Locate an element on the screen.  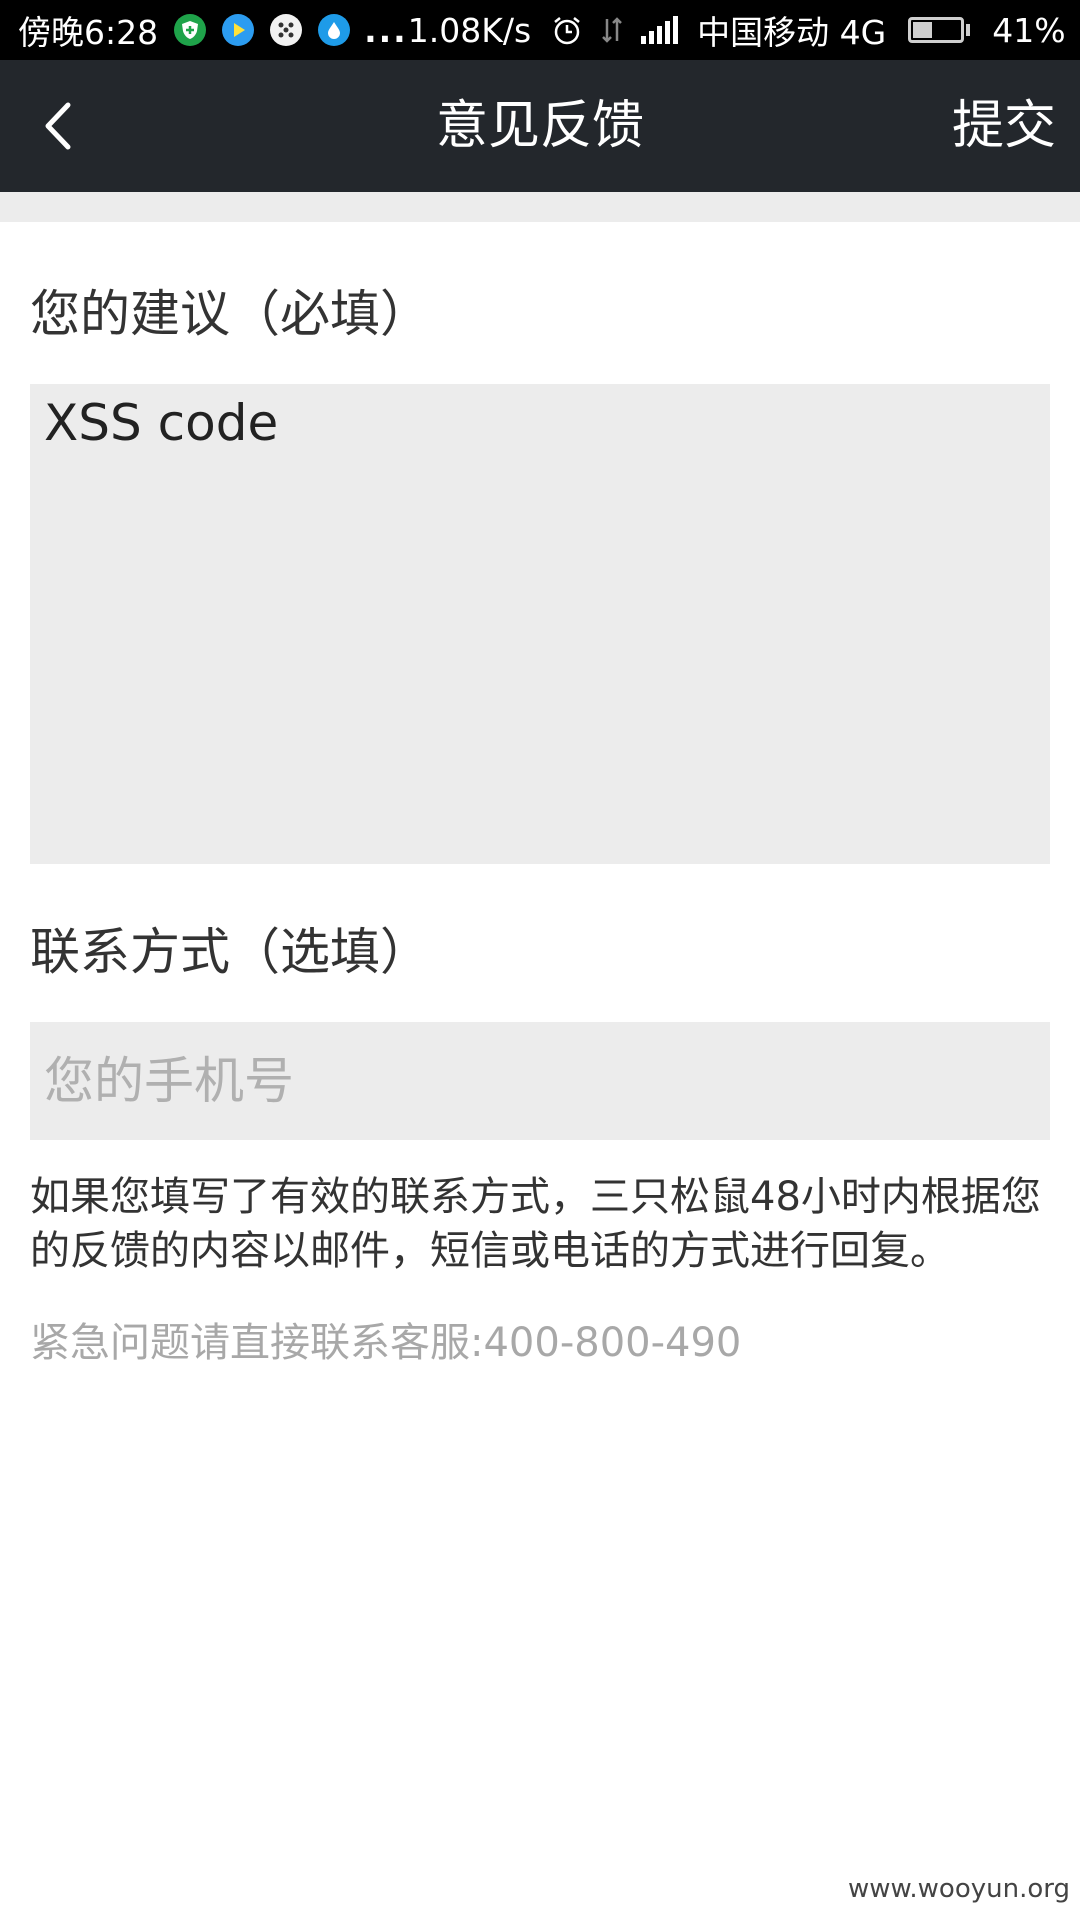
status-right: 1.08K/s 中国移动 4G 41% is located at coordinates (737, 30).